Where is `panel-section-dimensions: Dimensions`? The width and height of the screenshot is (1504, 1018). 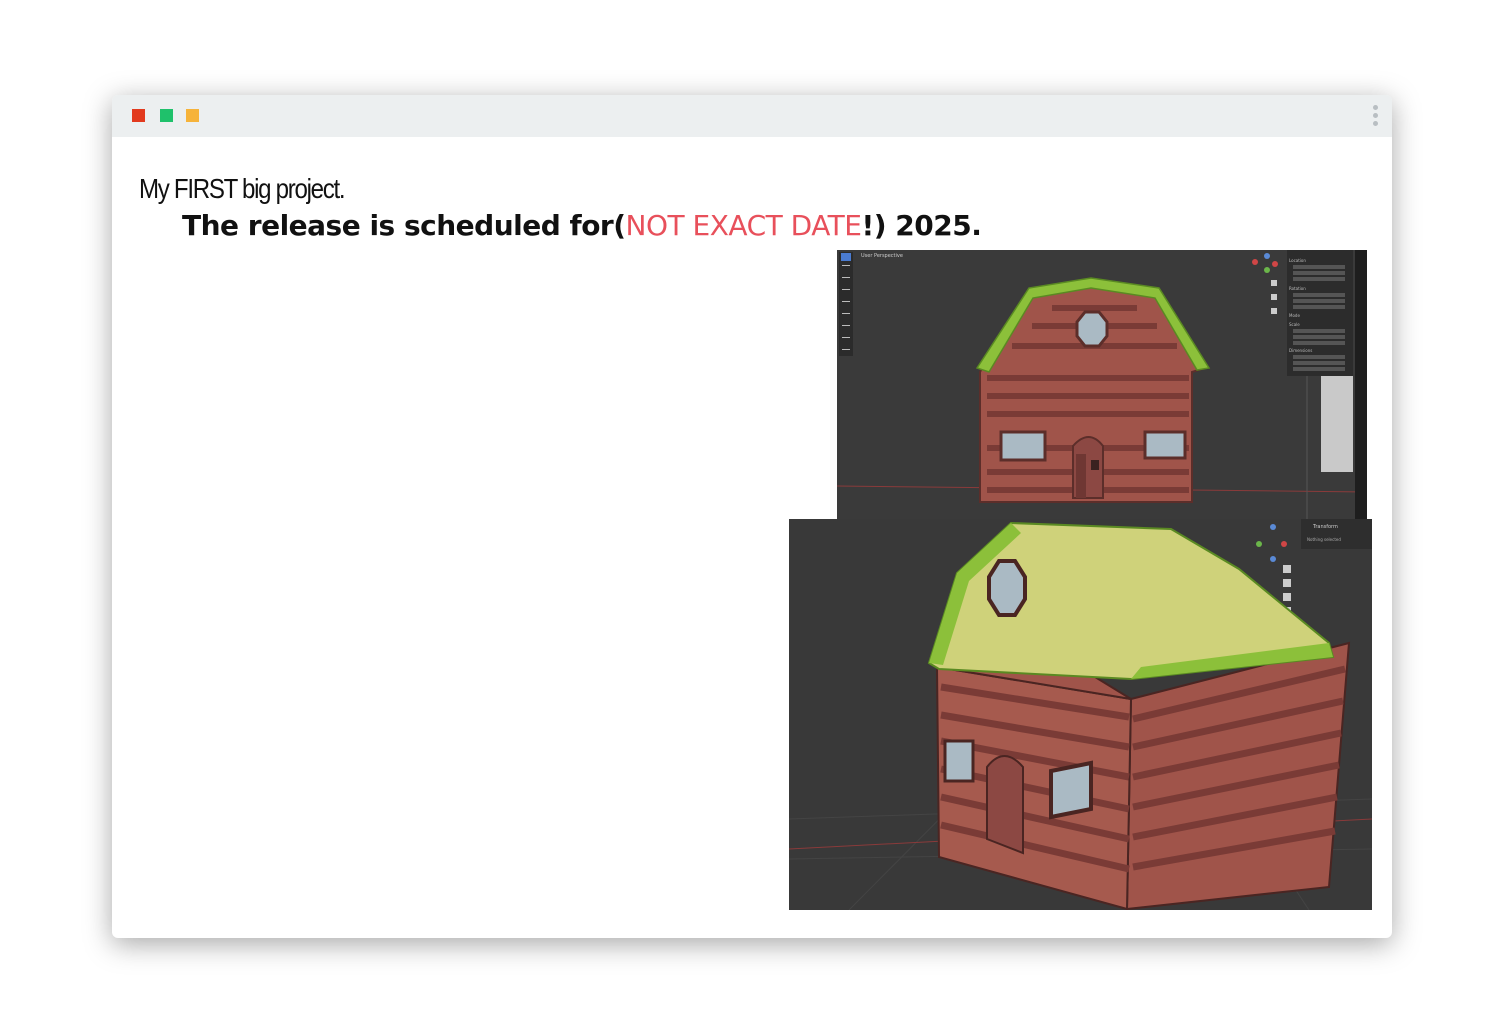
panel-section-dimensions: Dimensions is located at coordinates (1300, 350).